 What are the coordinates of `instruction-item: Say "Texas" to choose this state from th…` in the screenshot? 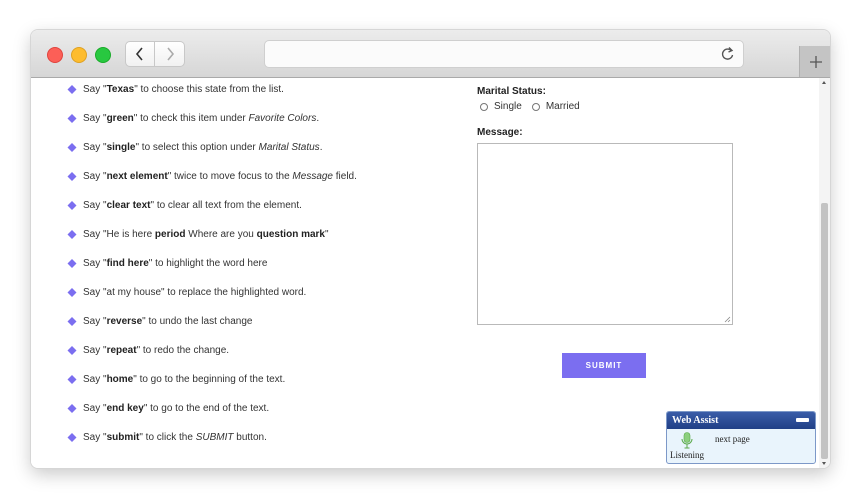 It's located at (212, 98).